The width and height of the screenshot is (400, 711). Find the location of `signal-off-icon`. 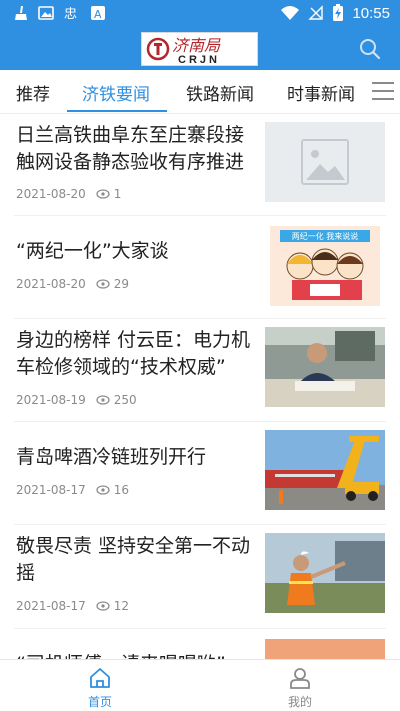

signal-off-icon is located at coordinates (316, 12).